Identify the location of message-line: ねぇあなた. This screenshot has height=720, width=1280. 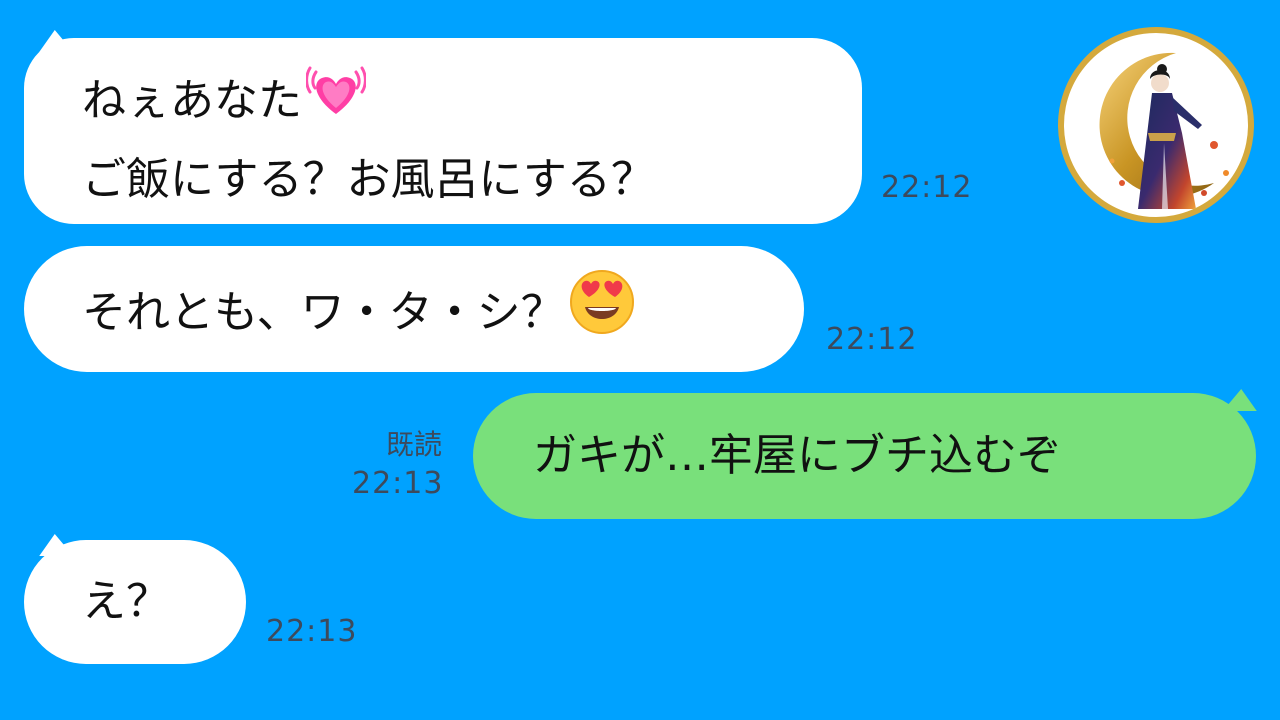
(472, 102).